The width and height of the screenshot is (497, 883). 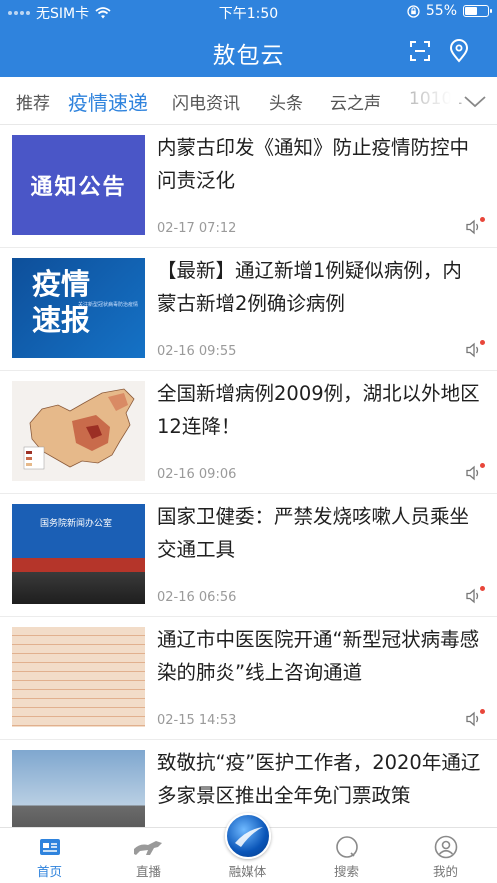 I want to click on channel-tabs: 推荐 疫情速递 闪电资讯 头条 云之声 10101, so click(x=248, y=101).